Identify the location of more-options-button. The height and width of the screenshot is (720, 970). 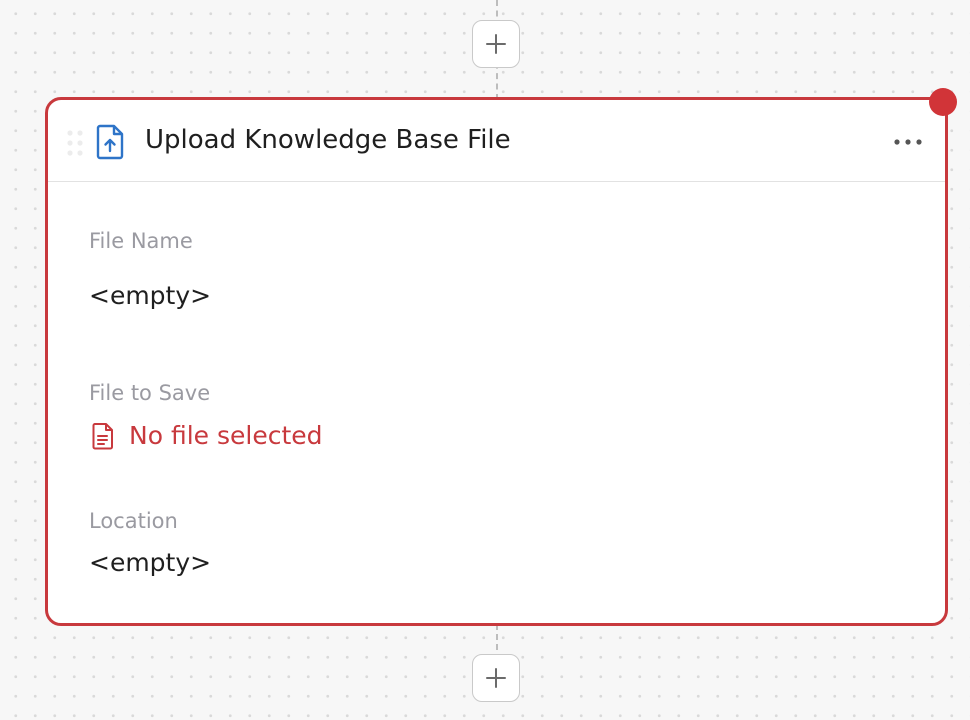
(908, 142).